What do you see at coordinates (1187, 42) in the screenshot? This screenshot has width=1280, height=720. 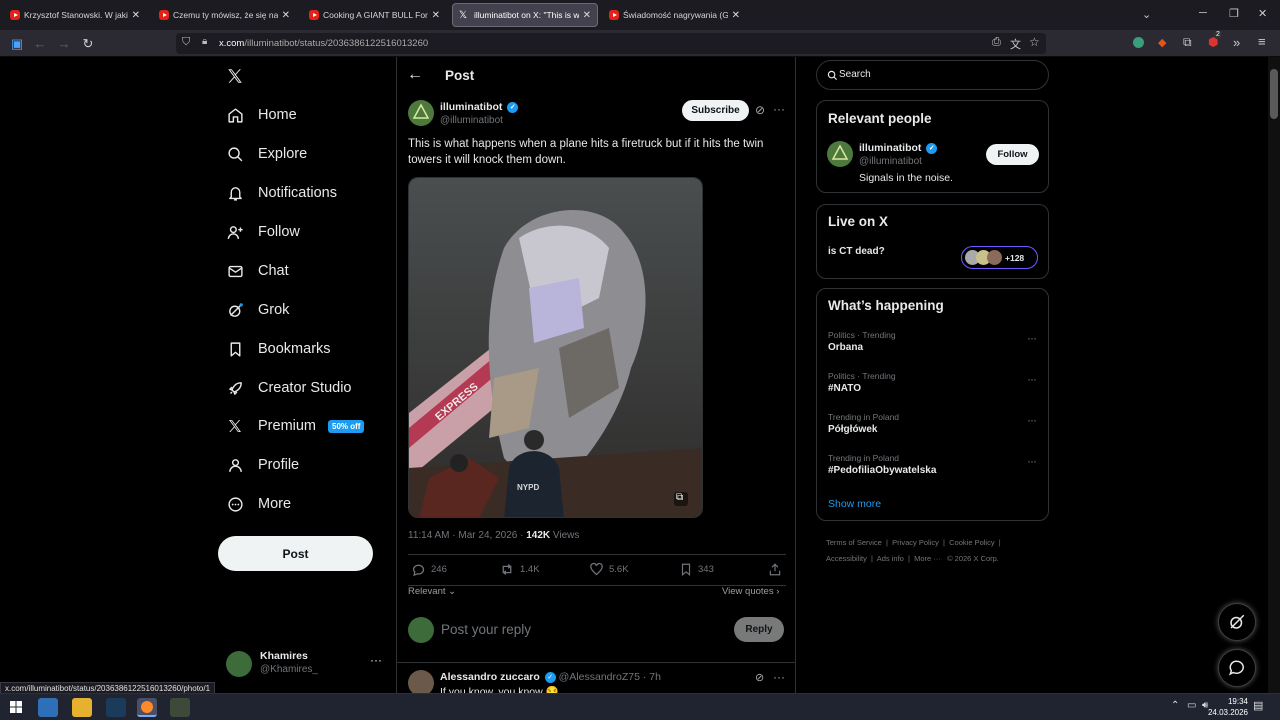 I see `extensions-puzzle-icon: ⧉` at bounding box center [1187, 42].